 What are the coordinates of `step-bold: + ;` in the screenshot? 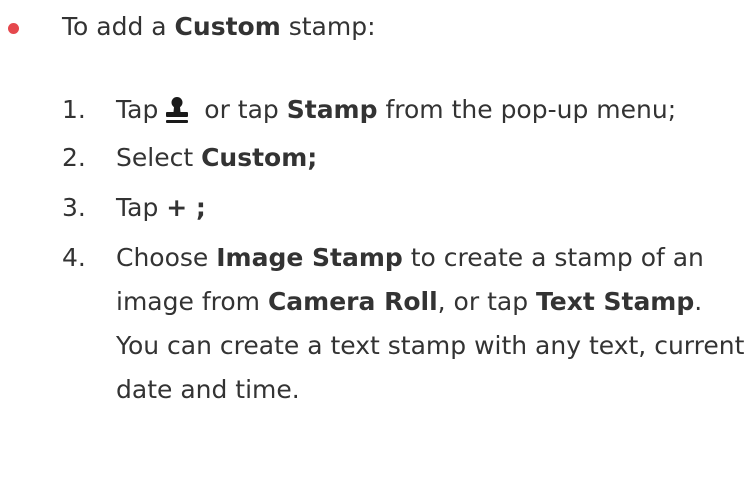 It's located at (186, 207).